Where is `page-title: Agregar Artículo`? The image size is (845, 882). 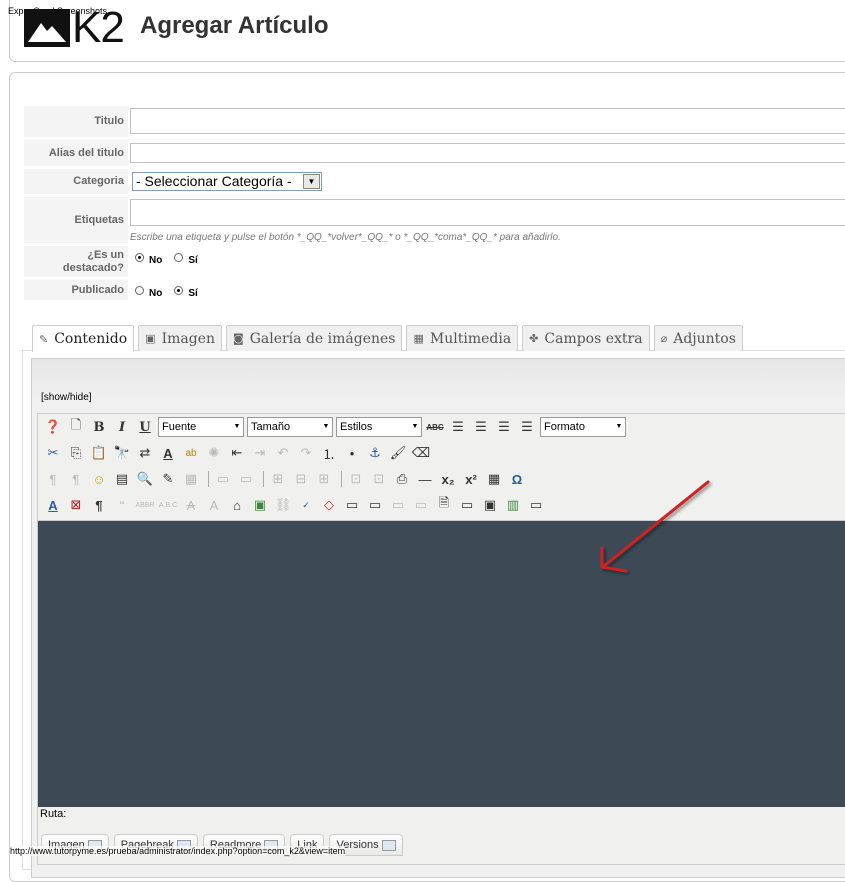 page-title: Agregar Artículo is located at coordinates (234, 25).